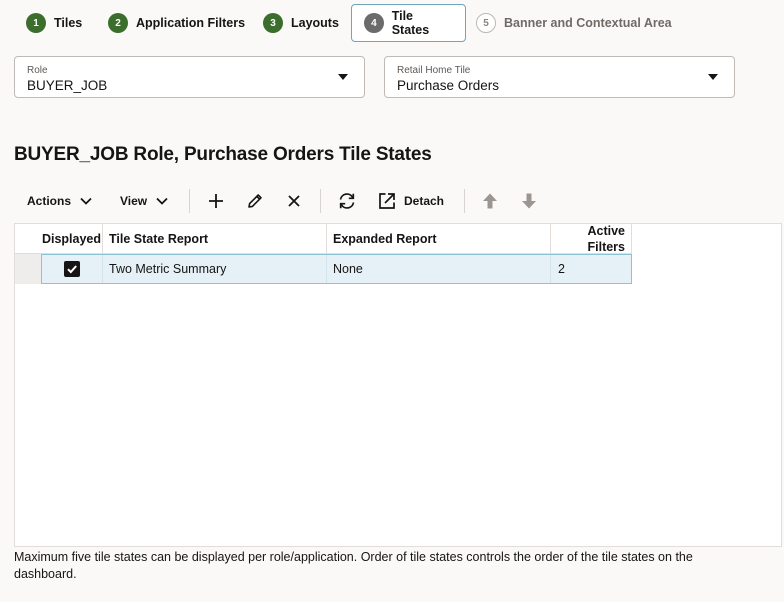 The height and width of the screenshot is (602, 784). I want to click on step-number: 5, so click(486, 23).